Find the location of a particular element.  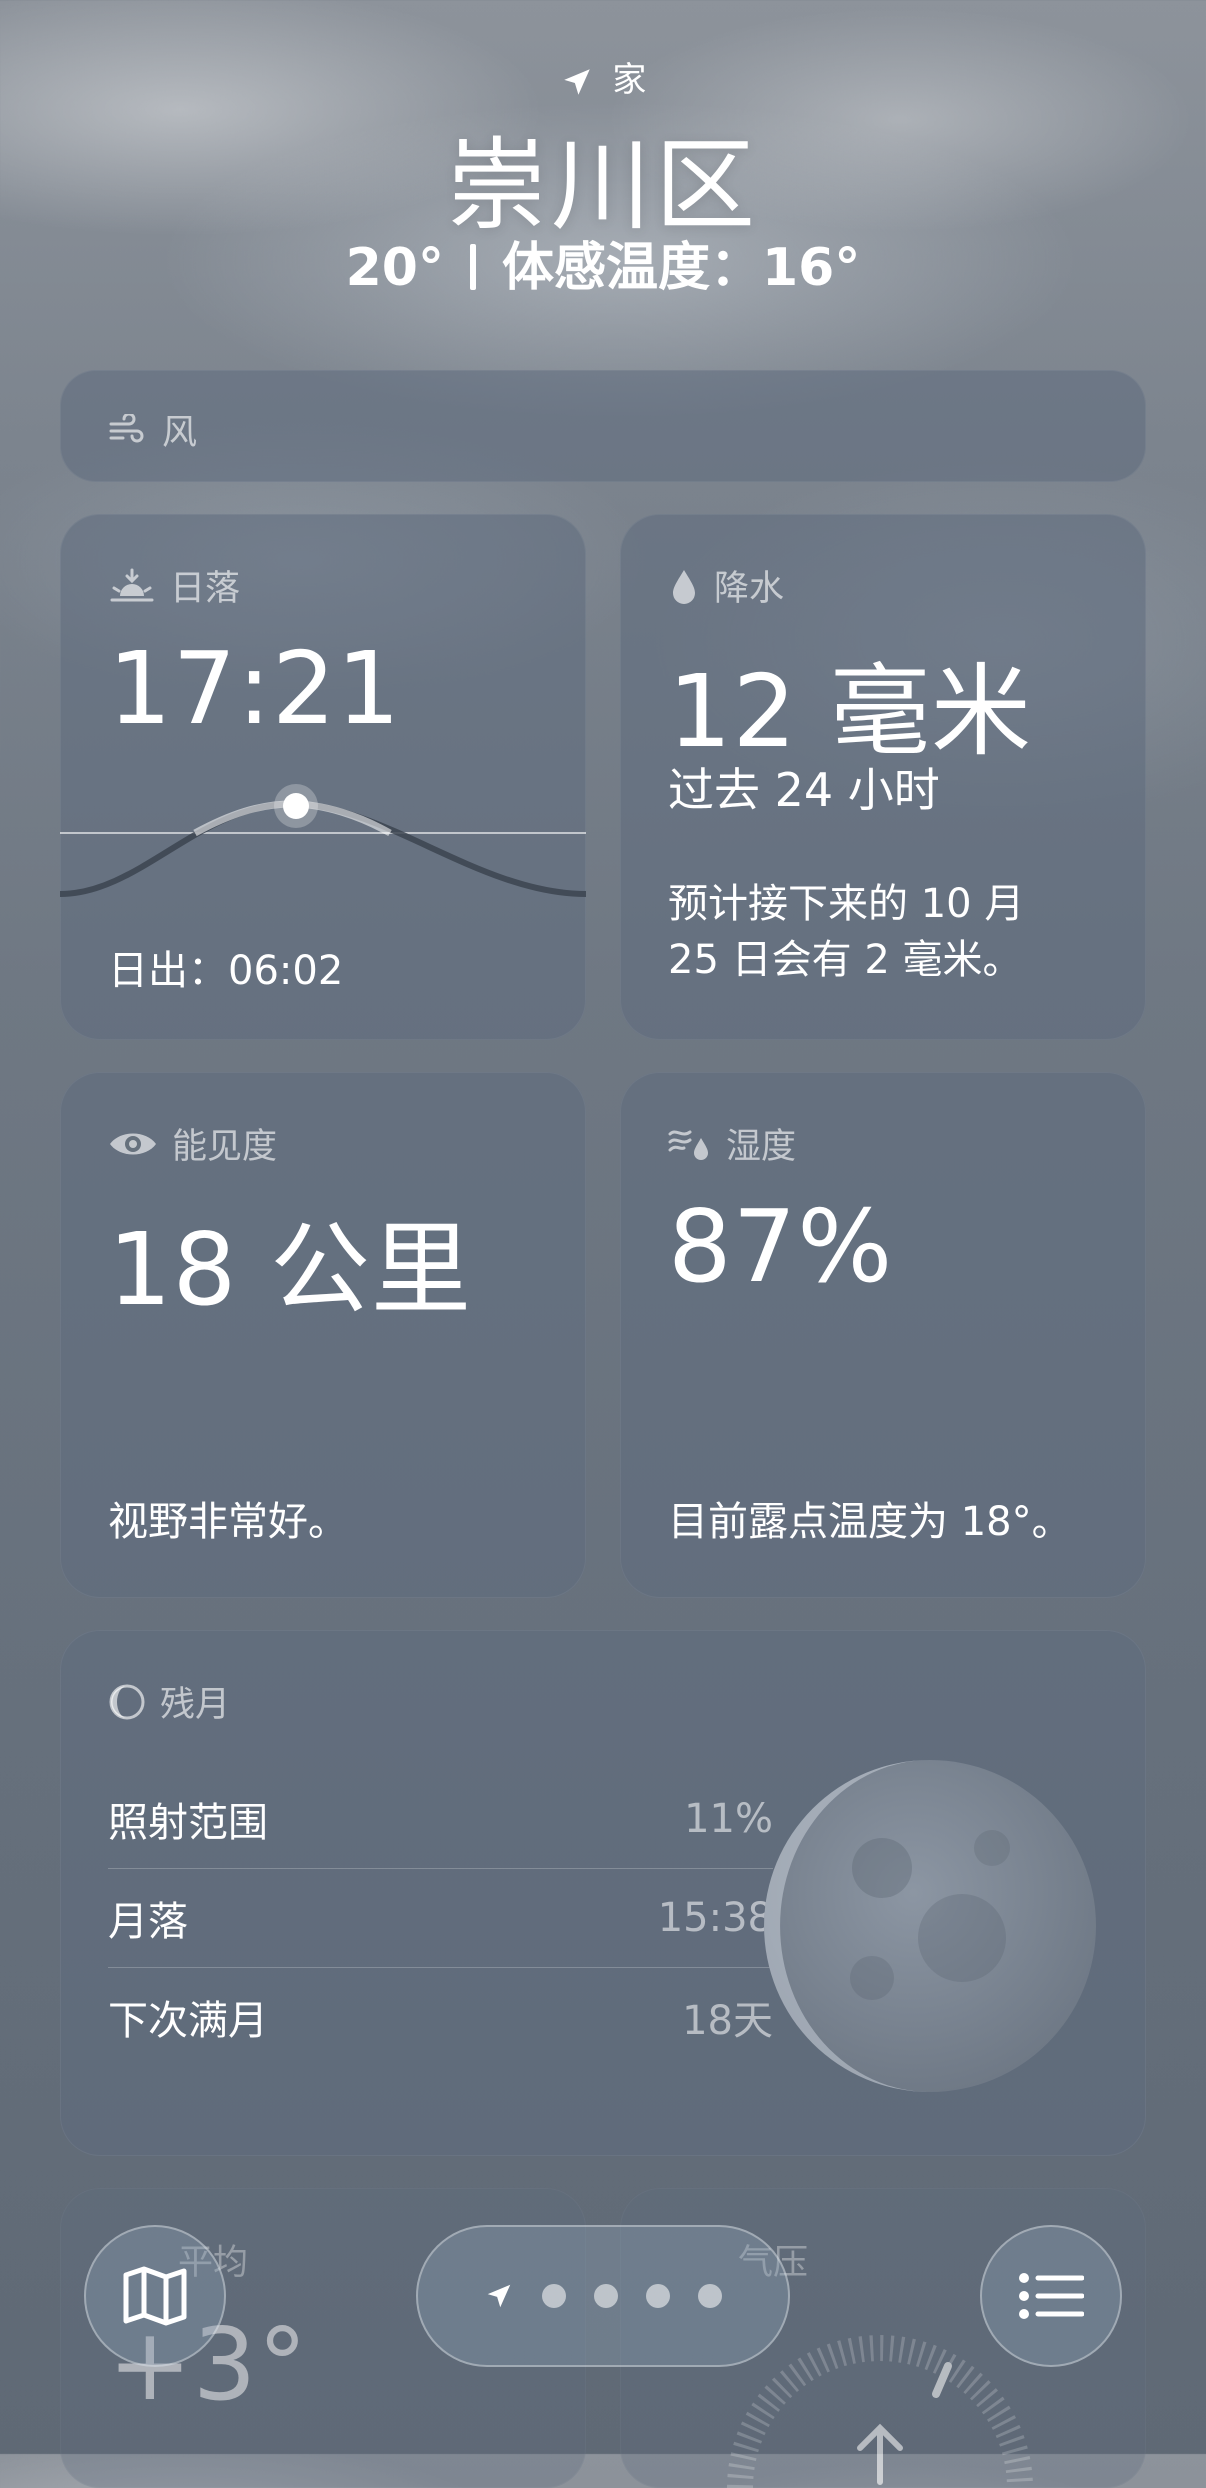

map-button is located at coordinates (155, 2296).